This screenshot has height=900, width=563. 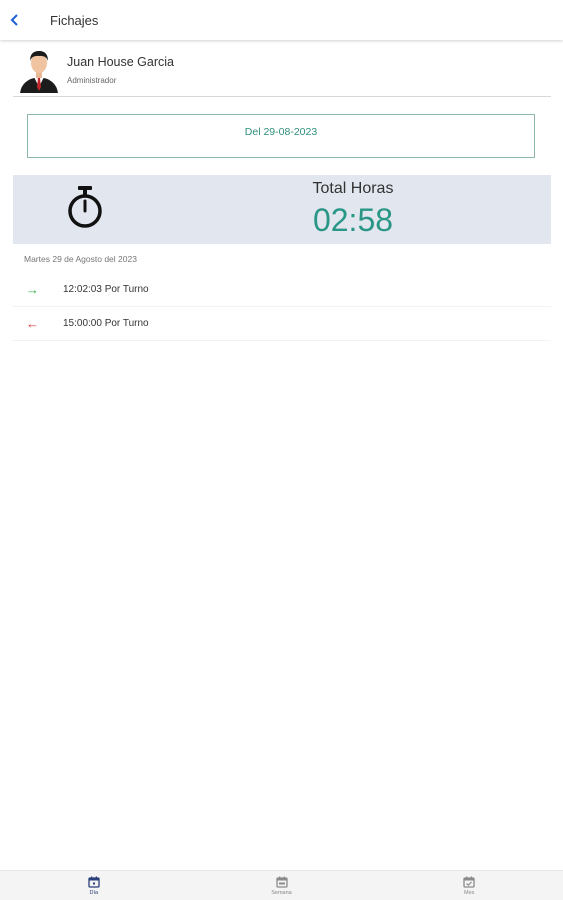 What do you see at coordinates (282, 209) in the screenshot?
I see `total-hours-panel: Total Horas 02:58` at bounding box center [282, 209].